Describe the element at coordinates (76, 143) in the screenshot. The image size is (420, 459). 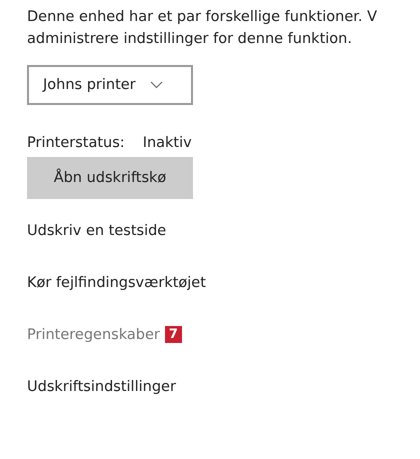
I see `status-label: Printerstatus:` at that location.